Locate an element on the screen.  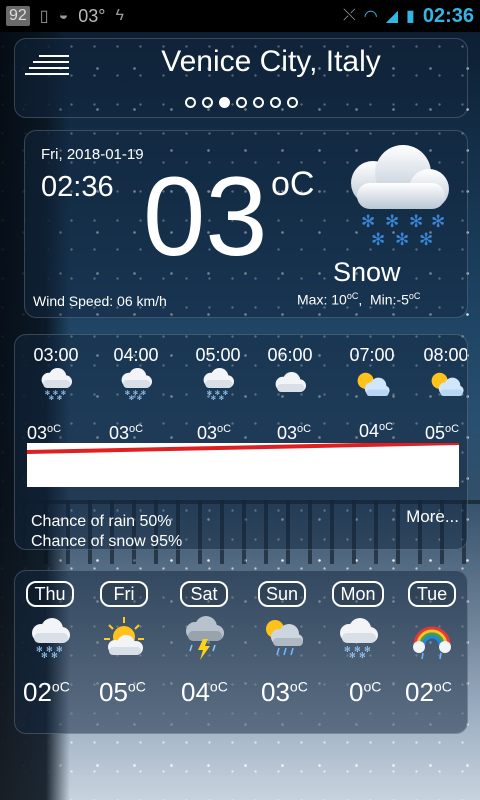
hourly-item: 07:00 is located at coordinates (372, 372).